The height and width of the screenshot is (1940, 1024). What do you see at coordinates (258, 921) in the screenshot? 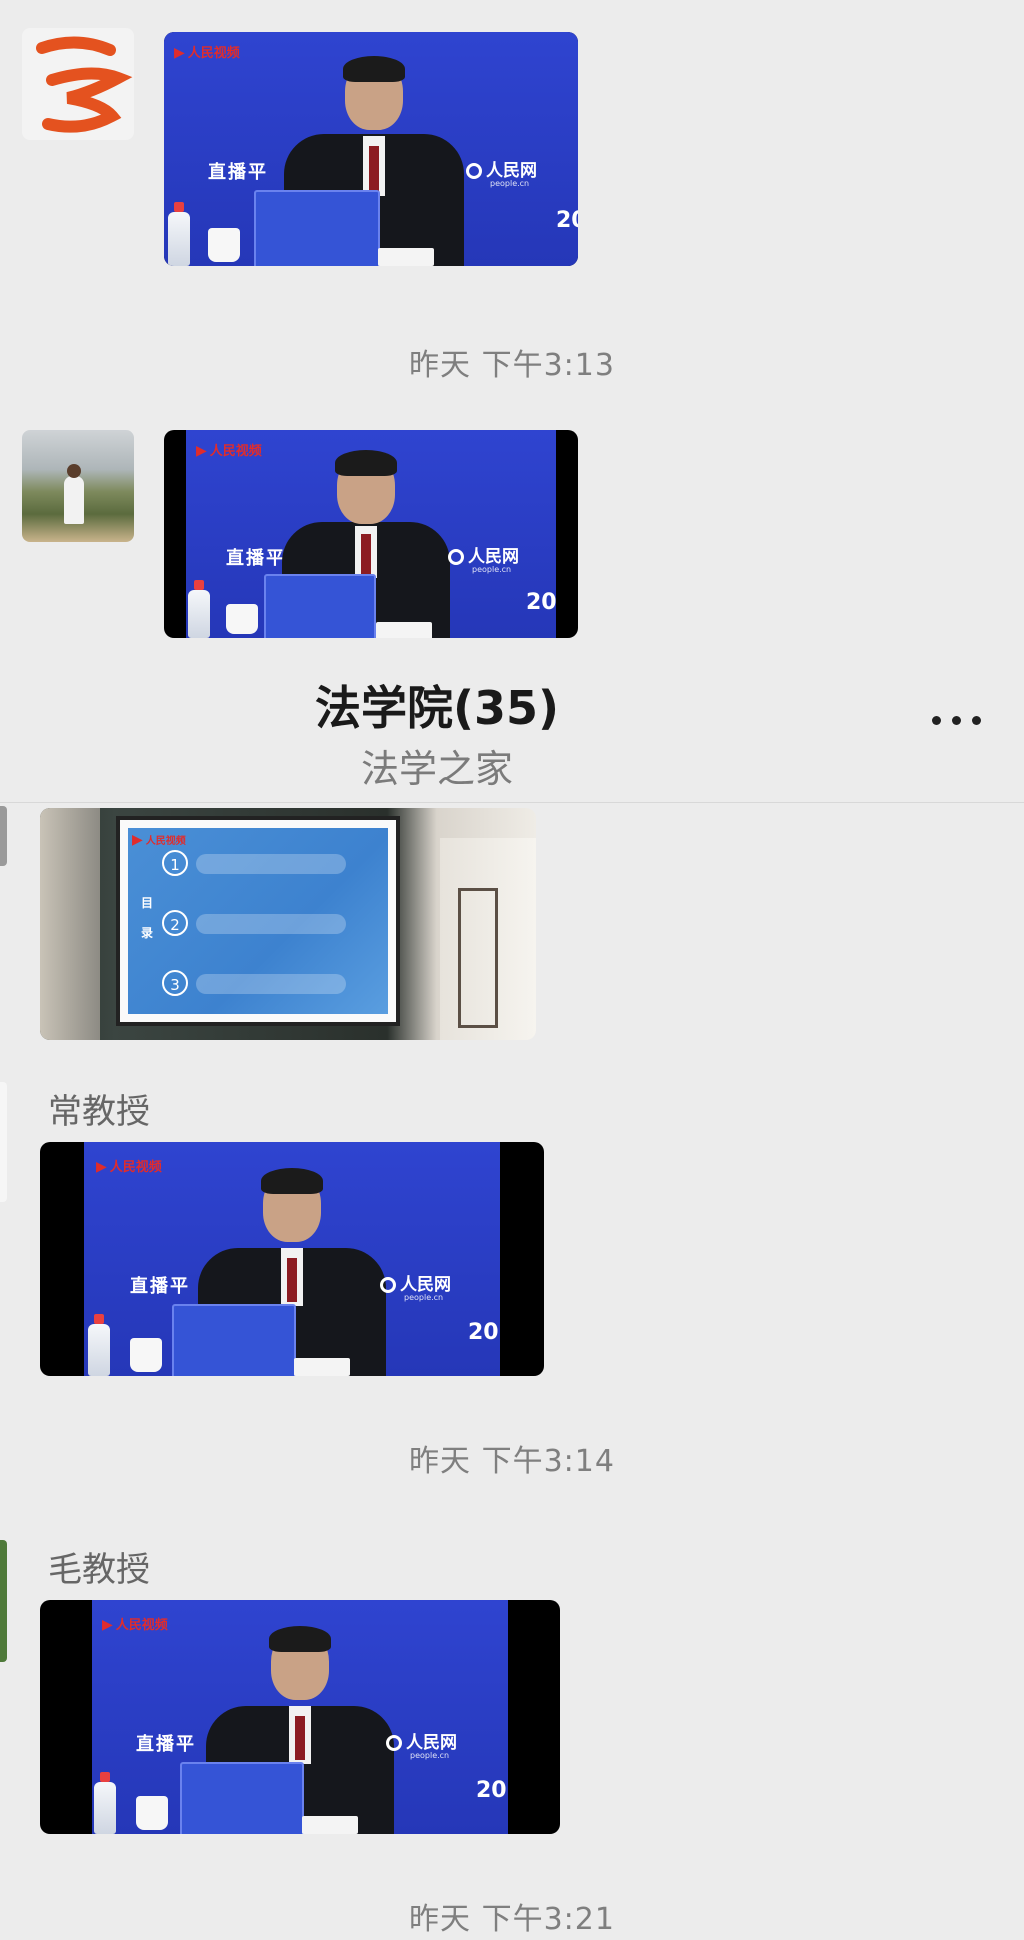
I see `projector-screen: 人民视频 目录 1 2 3` at bounding box center [258, 921].